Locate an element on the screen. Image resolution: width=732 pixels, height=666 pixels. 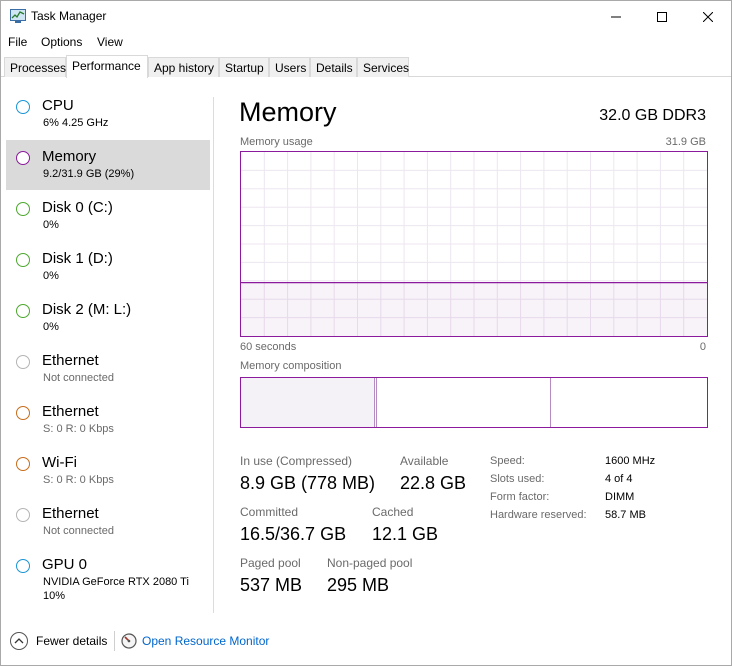
memory-composition-bar is located at coordinates (474, 402).